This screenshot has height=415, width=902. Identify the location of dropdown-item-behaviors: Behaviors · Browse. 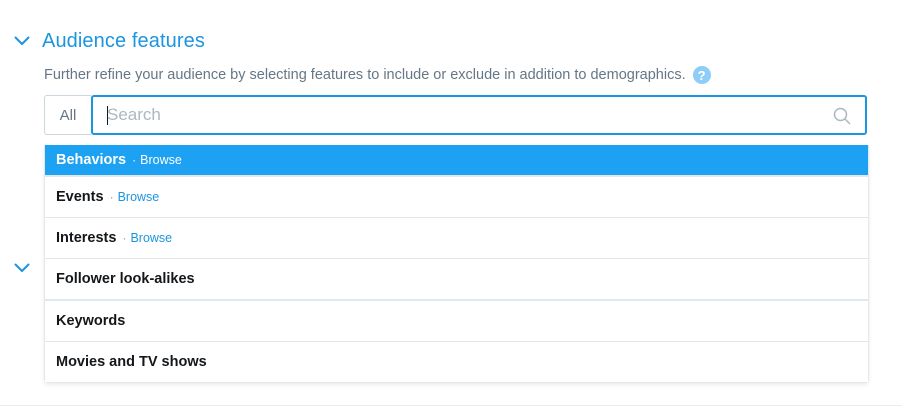
(456, 160).